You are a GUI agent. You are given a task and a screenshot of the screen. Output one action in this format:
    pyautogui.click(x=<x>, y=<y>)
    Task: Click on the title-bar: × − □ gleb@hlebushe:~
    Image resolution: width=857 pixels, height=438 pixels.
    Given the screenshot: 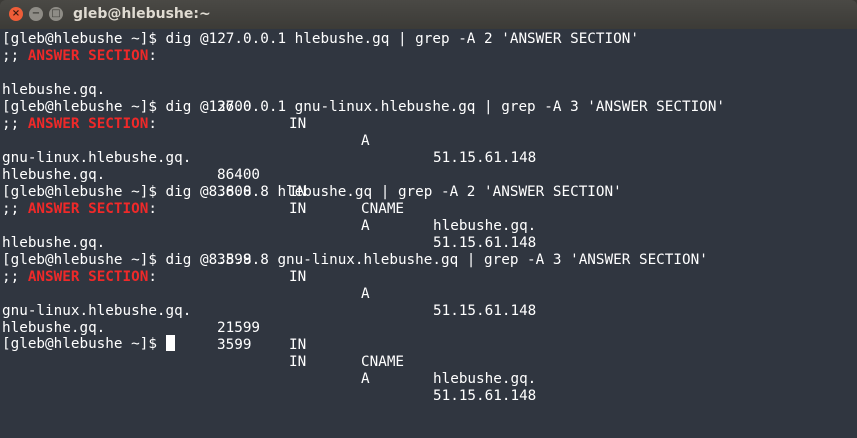 What is the action you would take?
    pyautogui.click(x=428, y=14)
    